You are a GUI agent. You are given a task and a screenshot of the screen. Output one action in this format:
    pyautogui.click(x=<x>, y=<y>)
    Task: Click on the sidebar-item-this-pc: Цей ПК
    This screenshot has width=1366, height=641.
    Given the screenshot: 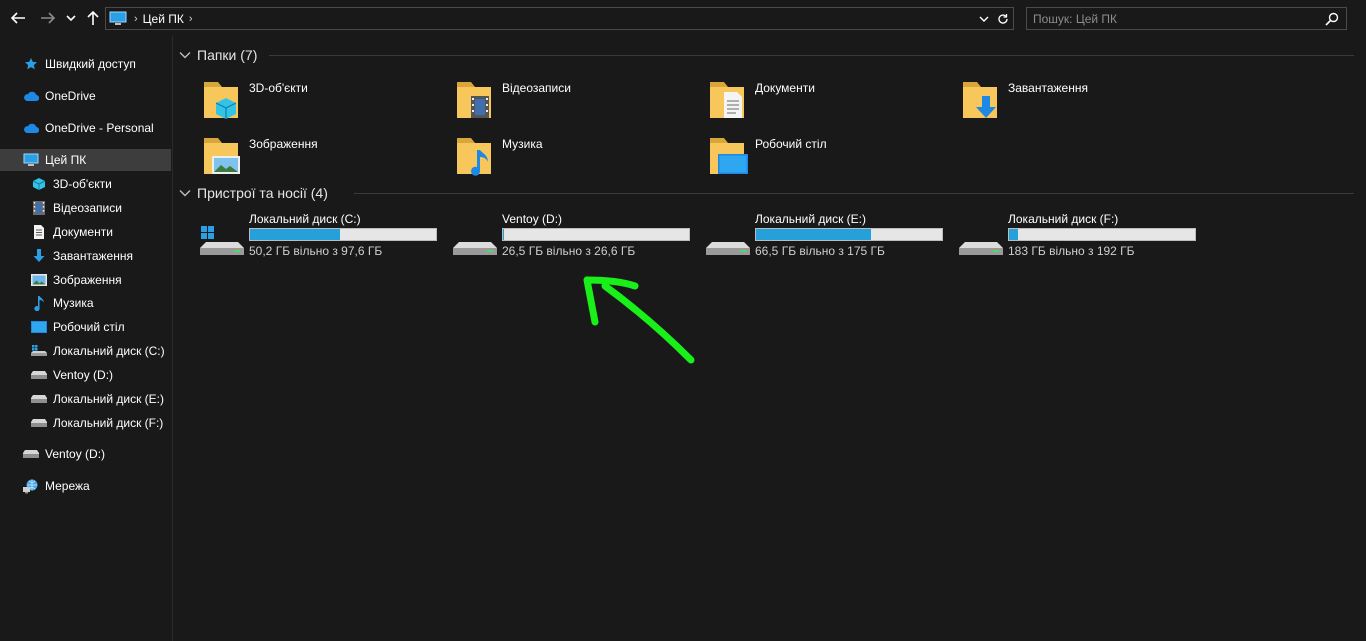 What is the action you would take?
    pyautogui.click(x=85, y=160)
    